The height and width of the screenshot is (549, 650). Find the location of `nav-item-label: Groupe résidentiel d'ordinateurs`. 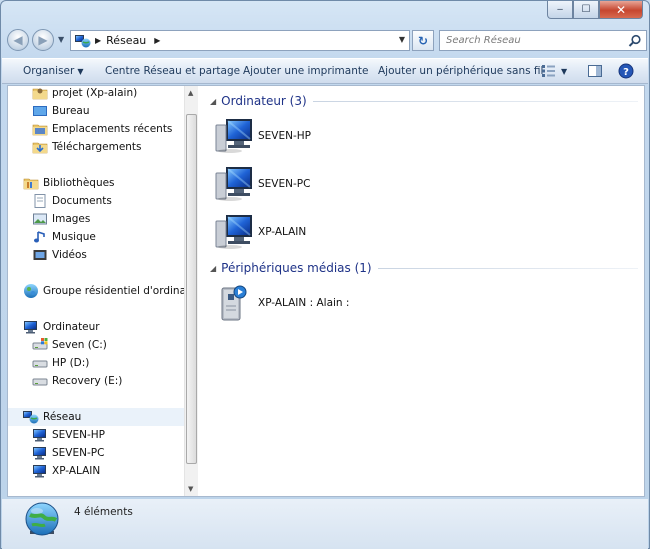

nav-item-label: Groupe résidentiel d'ordinateurs is located at coordinates (113, 291).